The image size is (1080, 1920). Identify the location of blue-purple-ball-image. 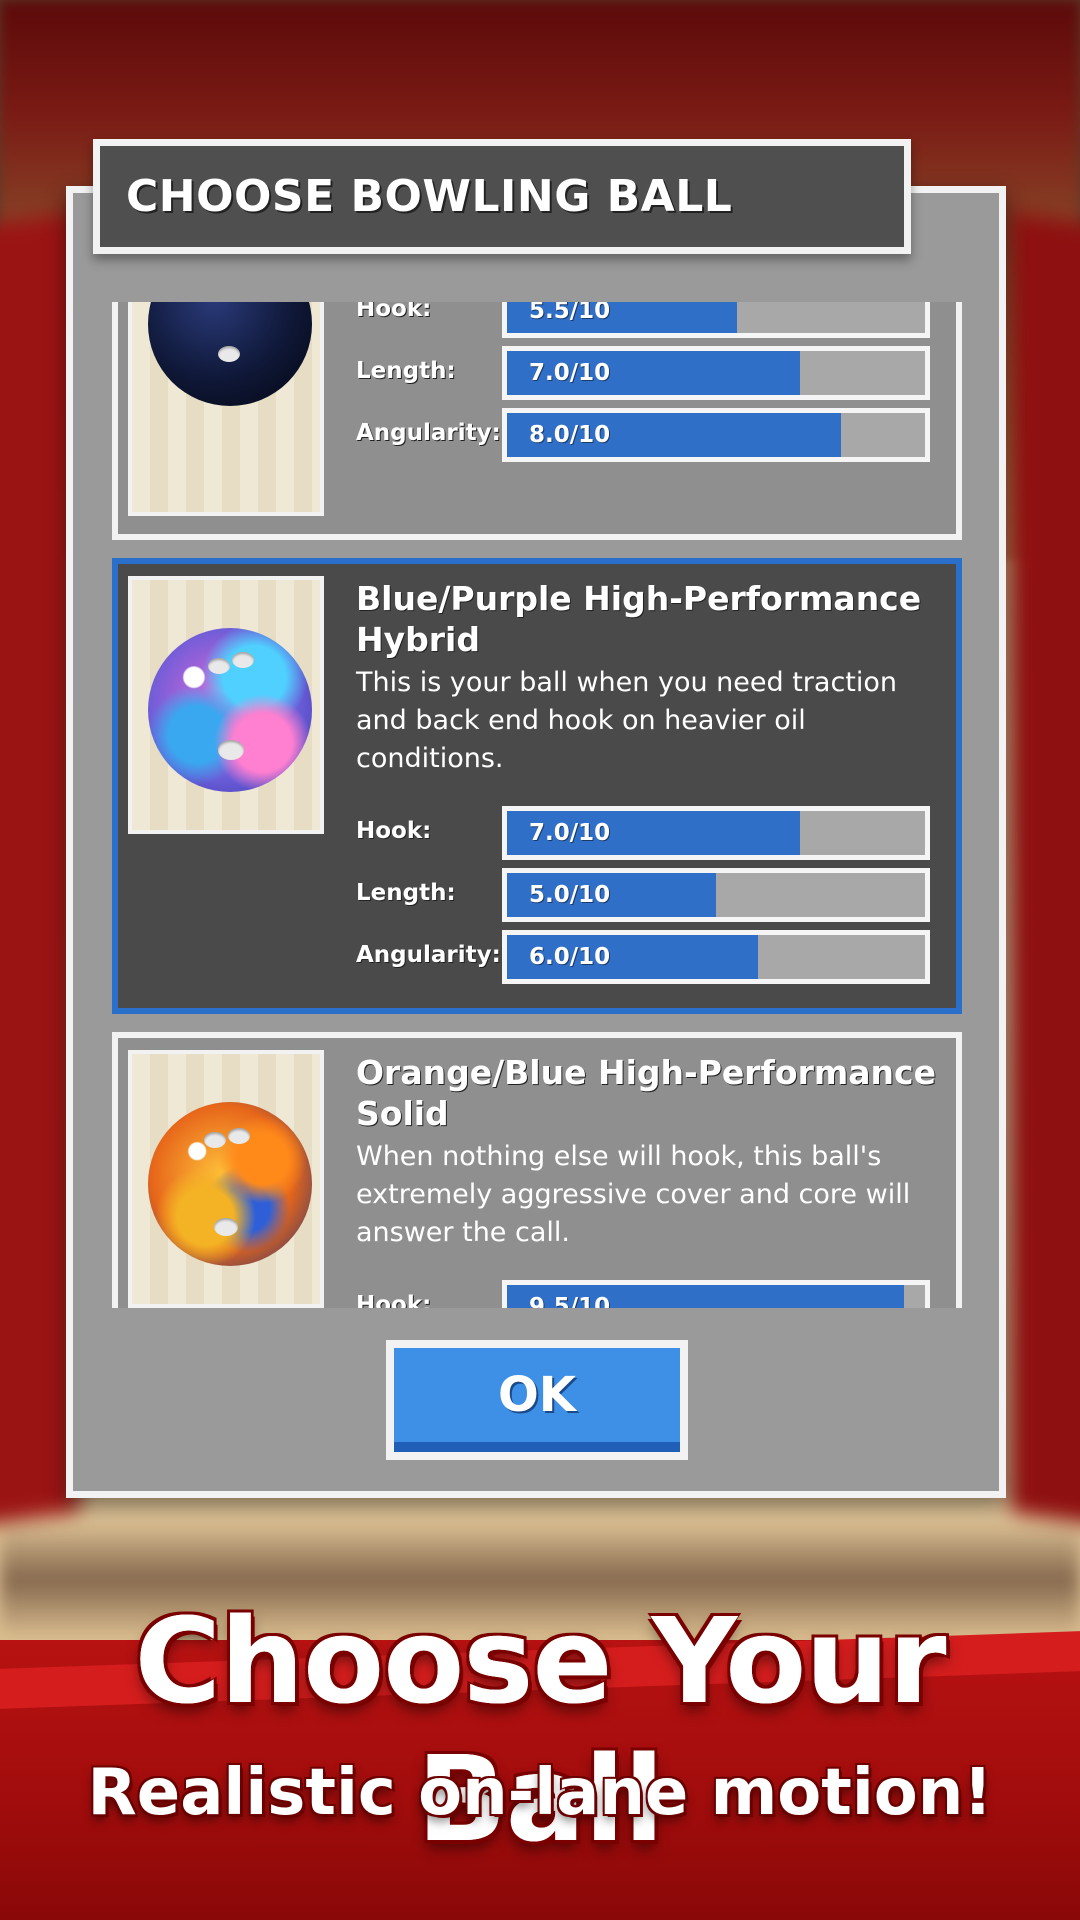
(230, 710).